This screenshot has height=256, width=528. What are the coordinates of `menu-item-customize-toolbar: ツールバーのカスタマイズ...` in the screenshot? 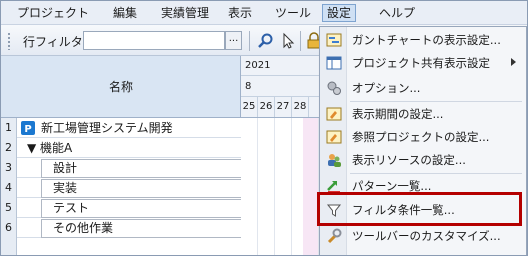 It's located at (423, 236).